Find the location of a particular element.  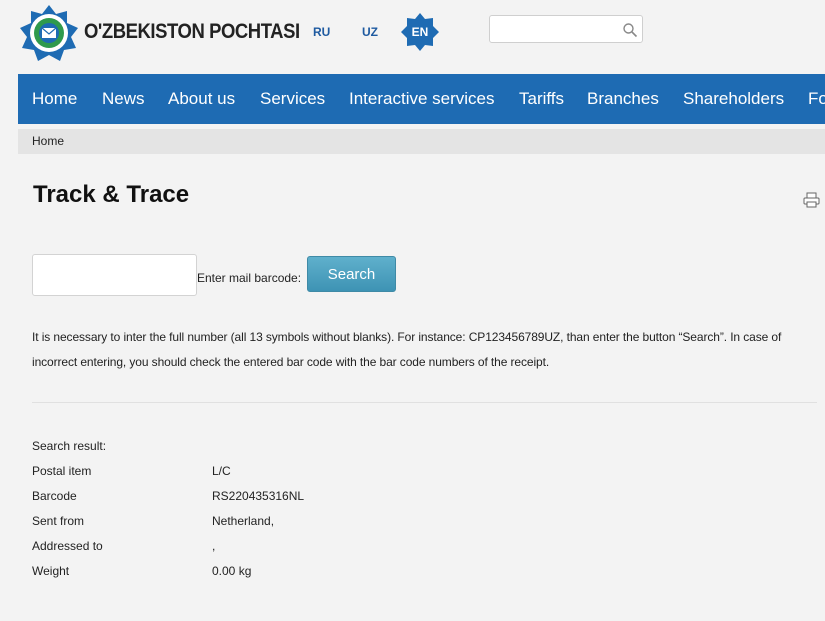

result-label-barcode: Barcode is located at coordinates (54, 496).